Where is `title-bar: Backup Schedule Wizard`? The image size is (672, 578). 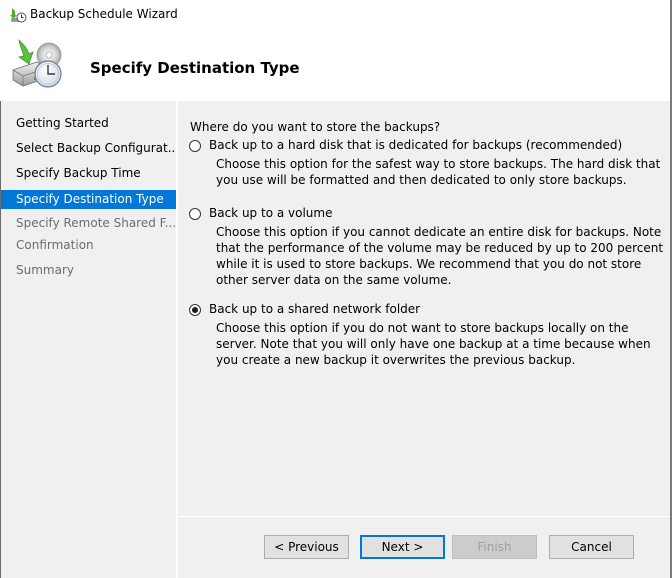 title-bar: Backup Schedule Wizard is located at coordinates (335, 15).